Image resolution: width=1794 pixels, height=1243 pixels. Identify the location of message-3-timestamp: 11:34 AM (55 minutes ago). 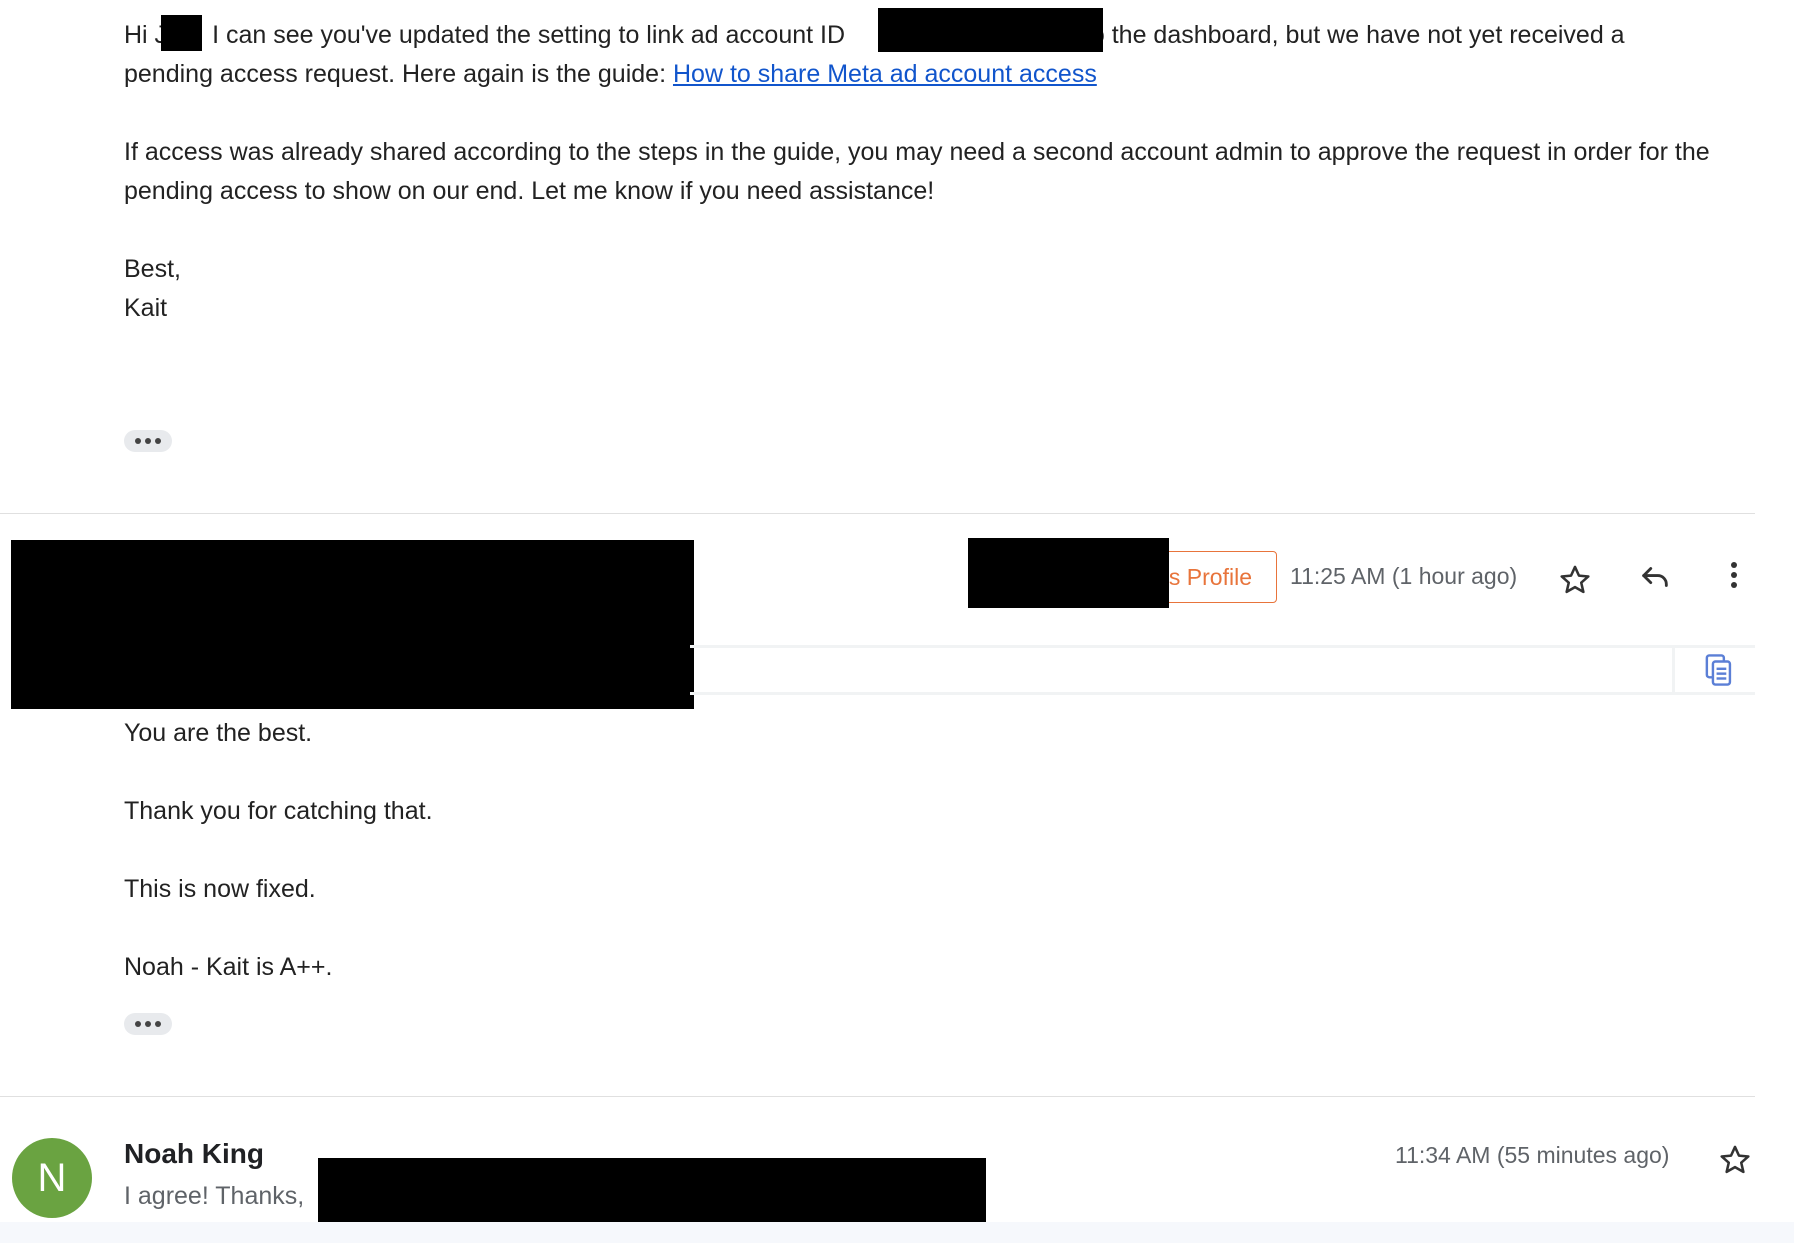
(1532, 1155).